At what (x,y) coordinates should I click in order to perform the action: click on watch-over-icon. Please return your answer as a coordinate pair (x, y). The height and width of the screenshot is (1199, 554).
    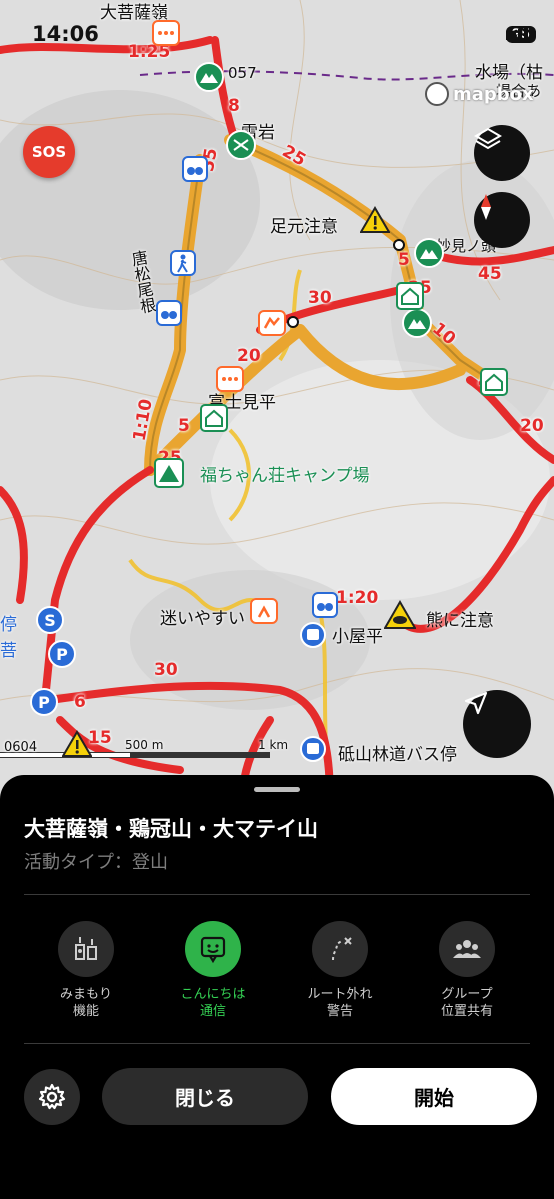
    Looking at the image, I should click on (86, 948).